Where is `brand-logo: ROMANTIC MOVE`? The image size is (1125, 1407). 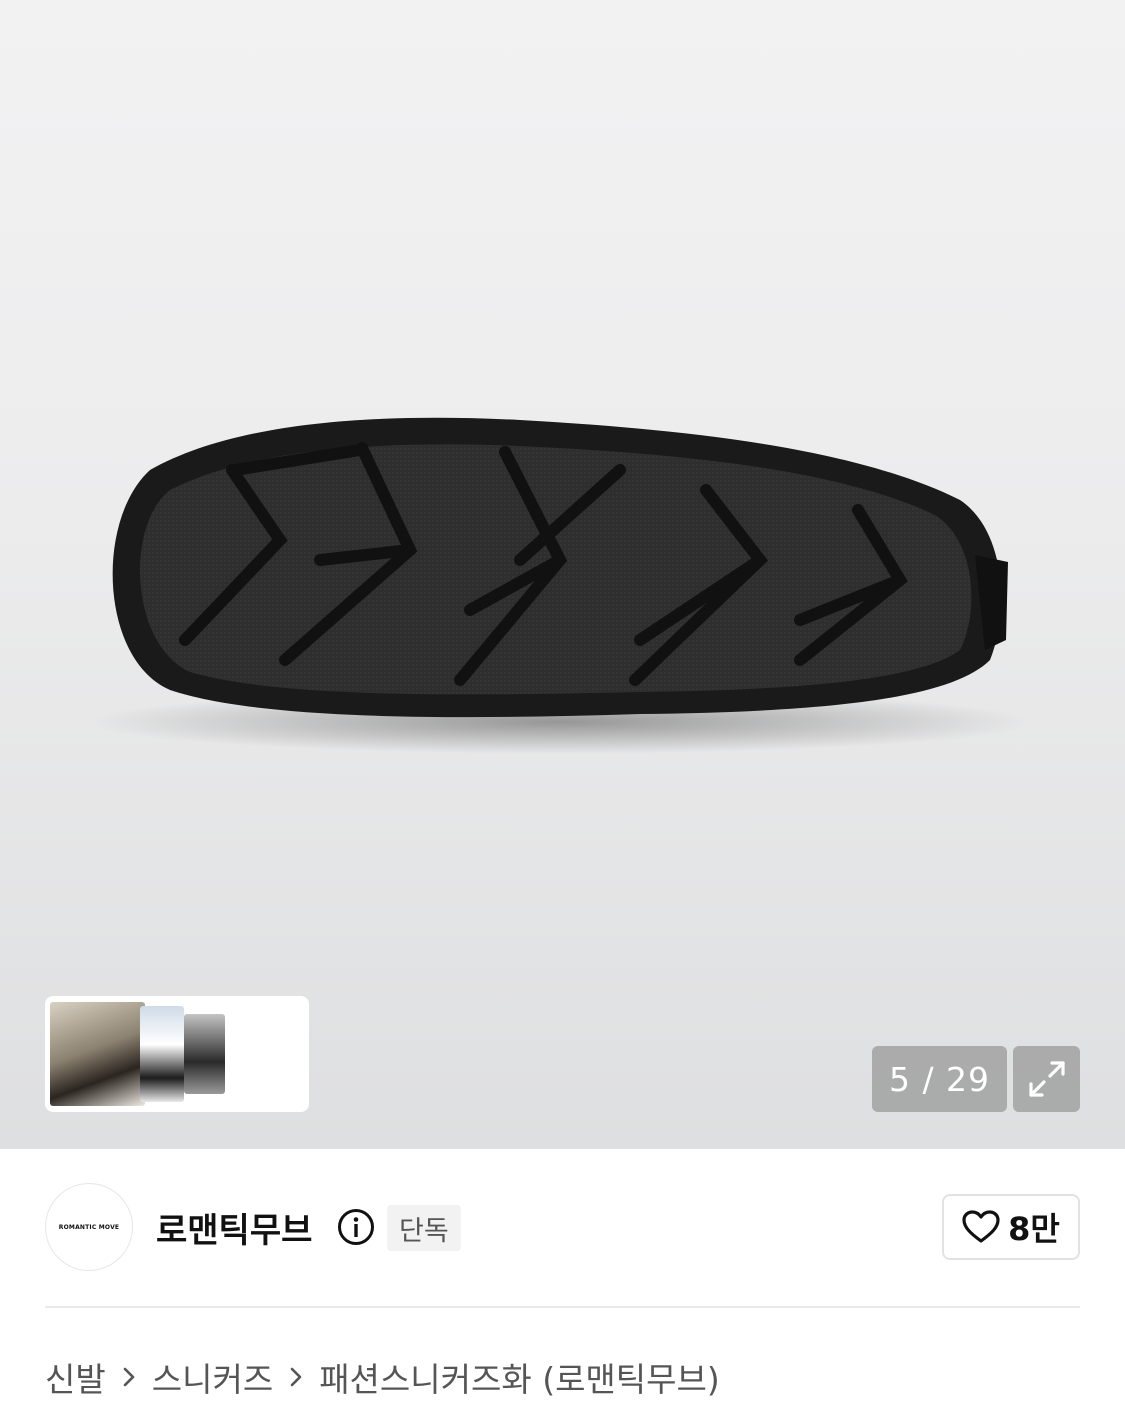
brand-logo: ROMANTIC MOVE is located at coordinates (89, 1227).